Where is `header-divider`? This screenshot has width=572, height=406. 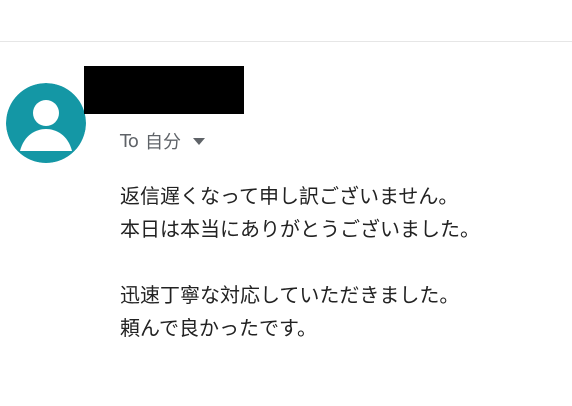 header-divider is located at coordinates (286, 41).